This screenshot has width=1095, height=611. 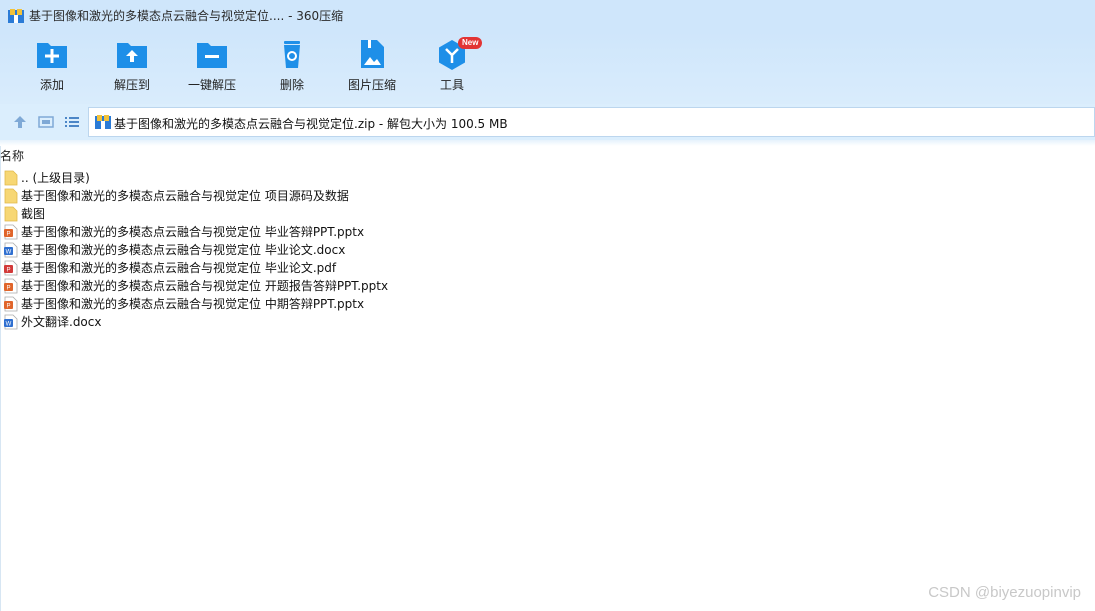 What do you see at coordinates (547, 196) in the screenshot?
I see `list-item: 基于图像和激光的多模态点云融合与视觉定位 项目源码及数据` at bounding box center [547, 196].